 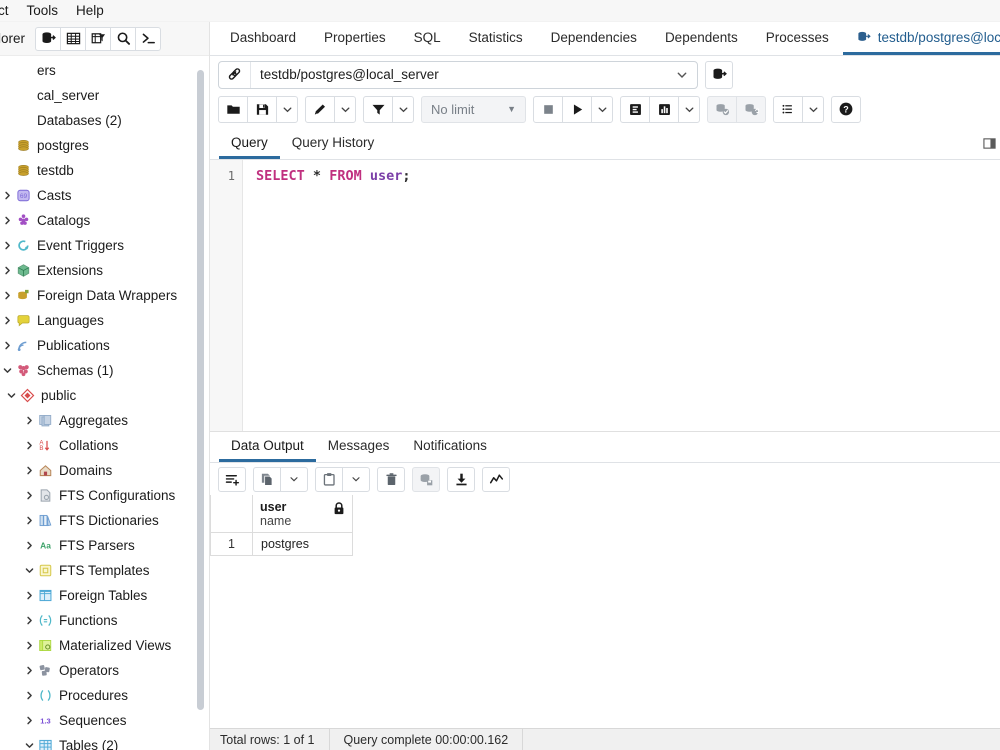 I want to click on paste-chevron-down-icon, so click(x=356, y=479).